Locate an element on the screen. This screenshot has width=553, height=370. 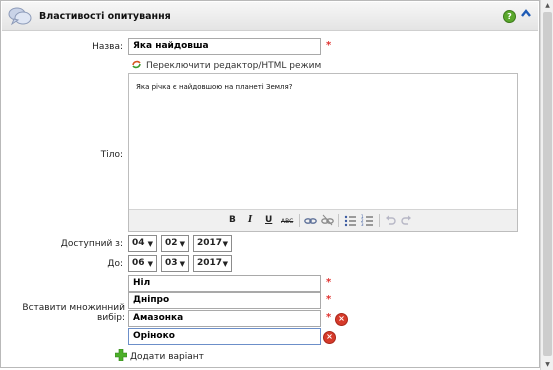
name-input: Яка найдовша is located at coordinates (224, 46).